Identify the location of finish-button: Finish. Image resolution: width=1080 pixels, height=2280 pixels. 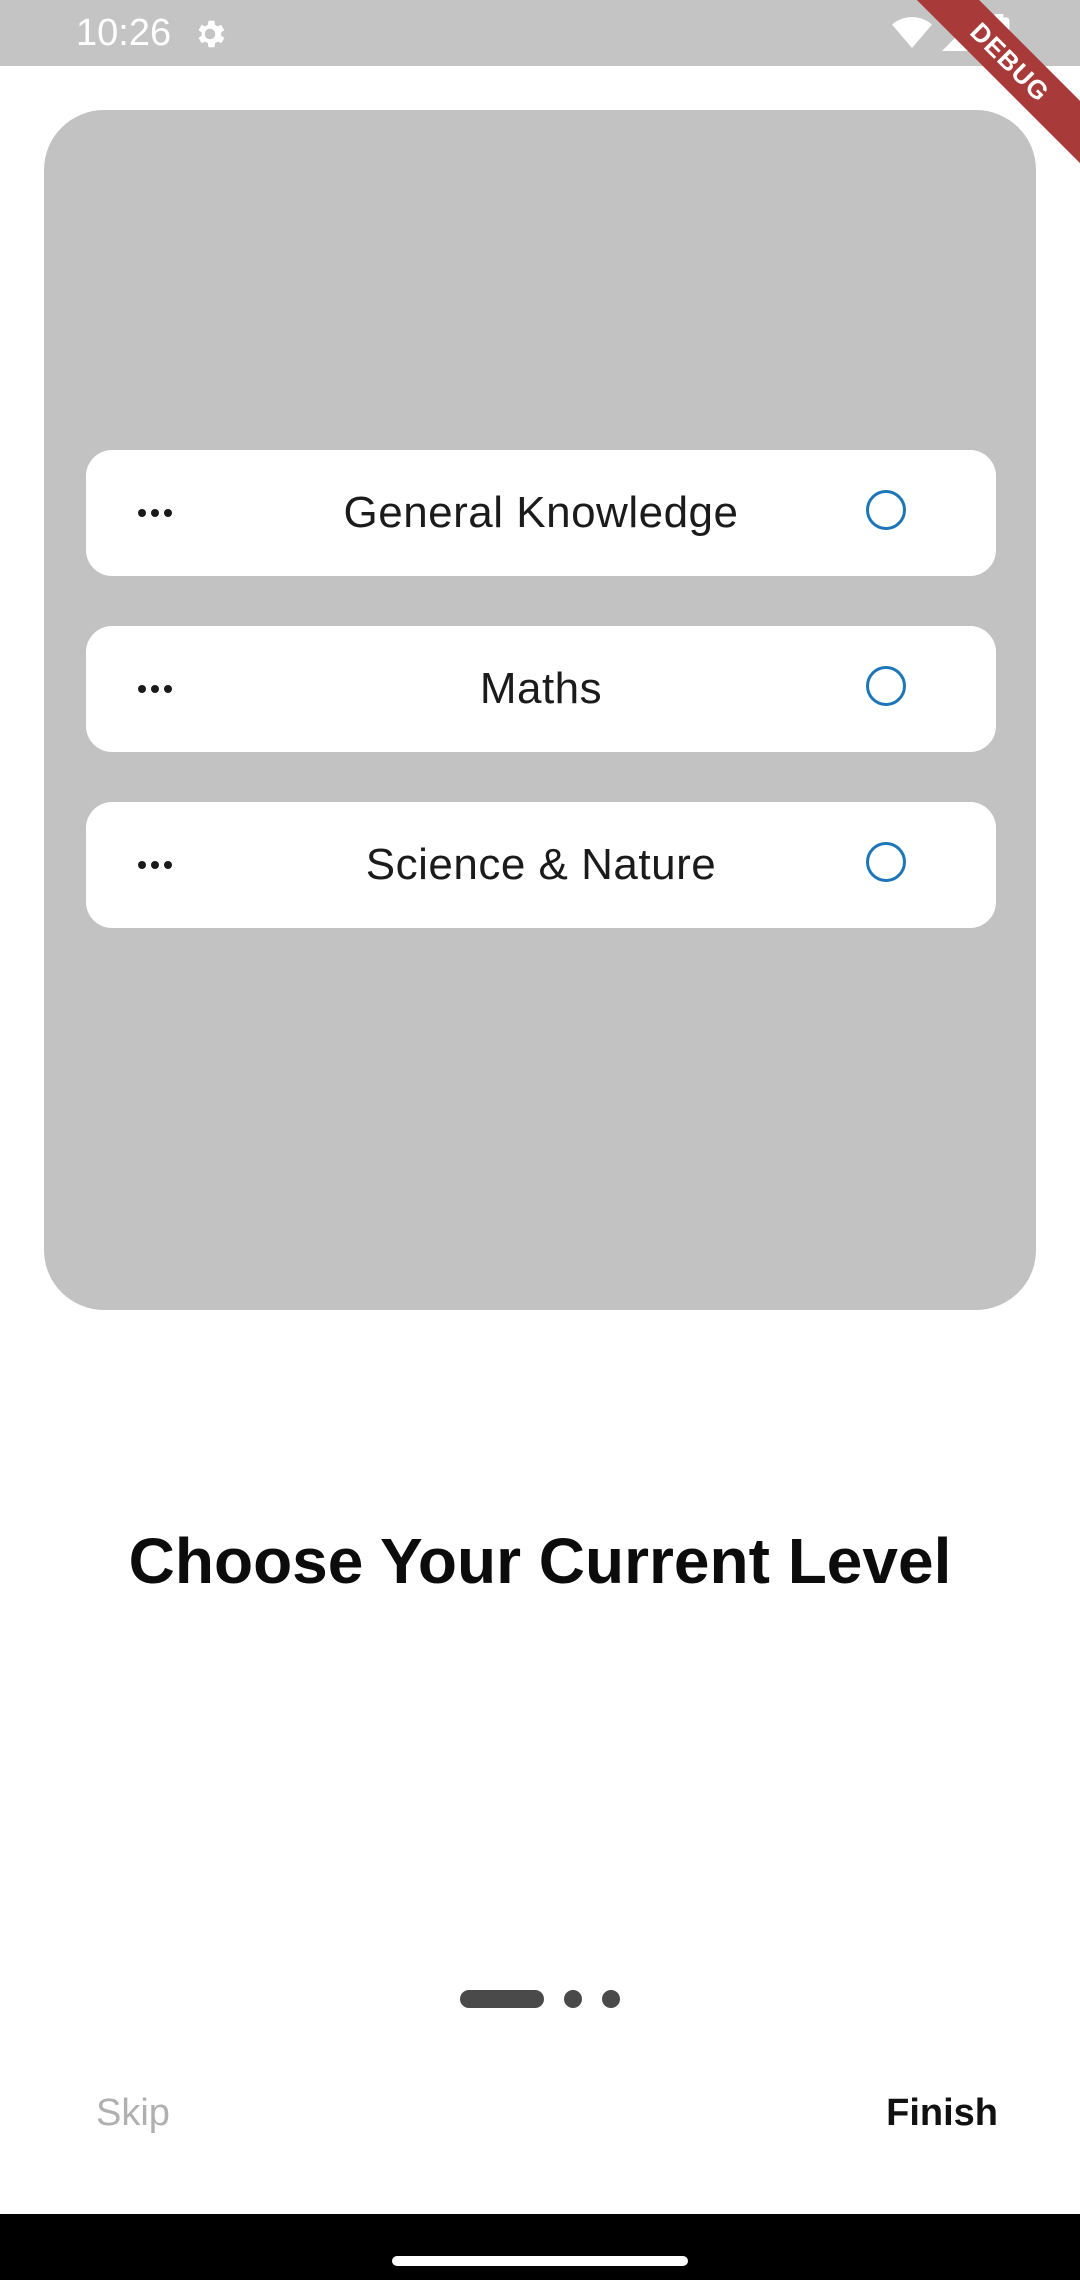
(942, 2113).